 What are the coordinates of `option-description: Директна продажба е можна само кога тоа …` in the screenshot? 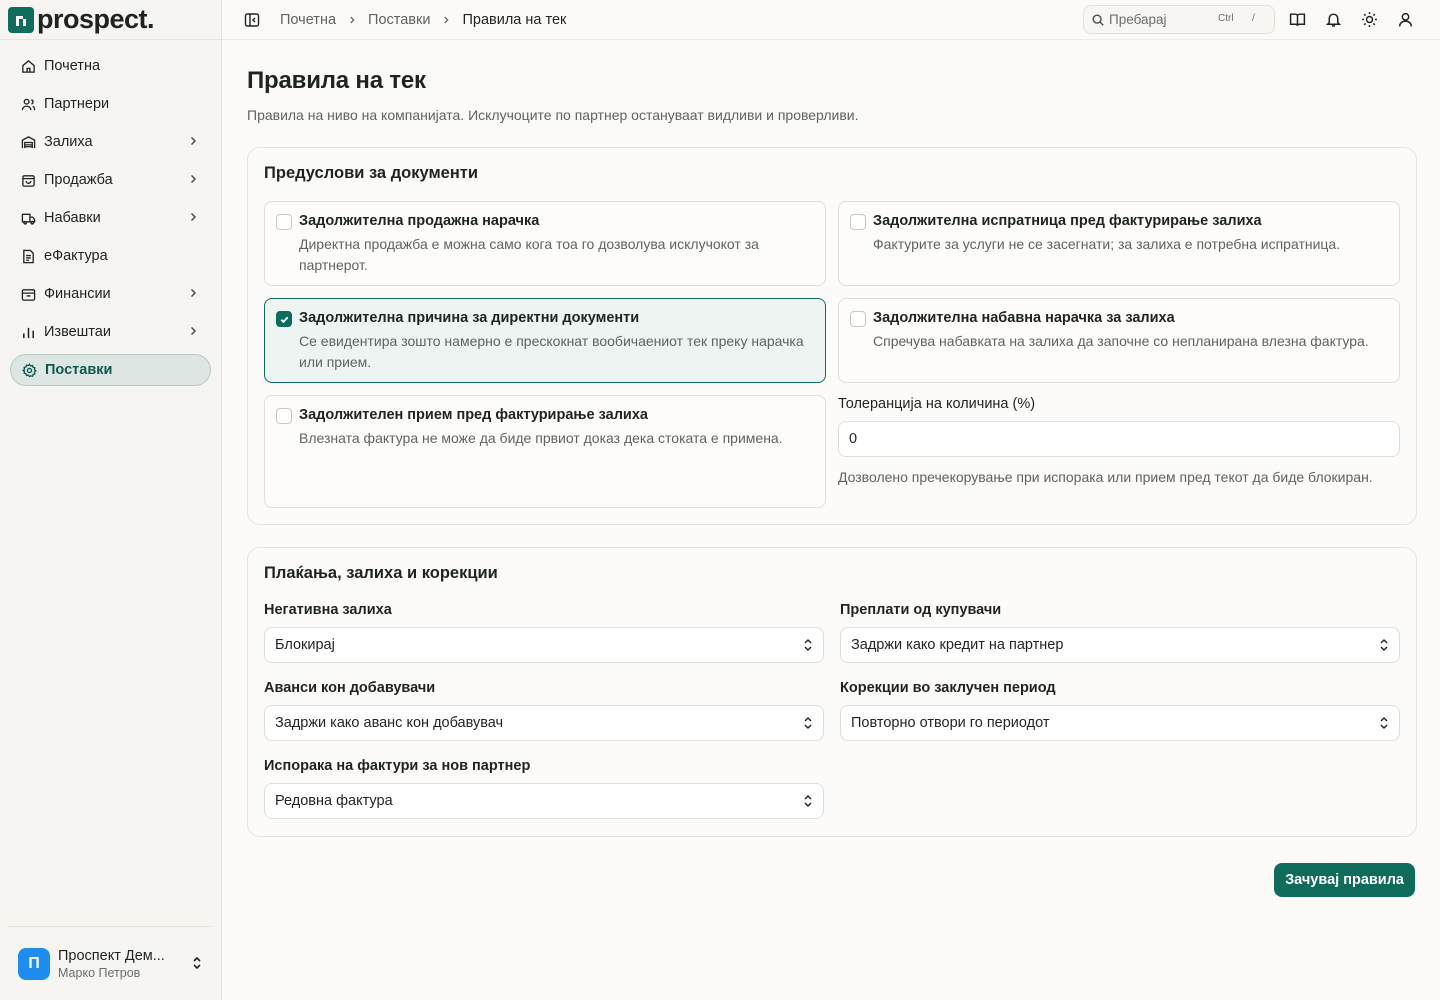 It's located at (529, 254).